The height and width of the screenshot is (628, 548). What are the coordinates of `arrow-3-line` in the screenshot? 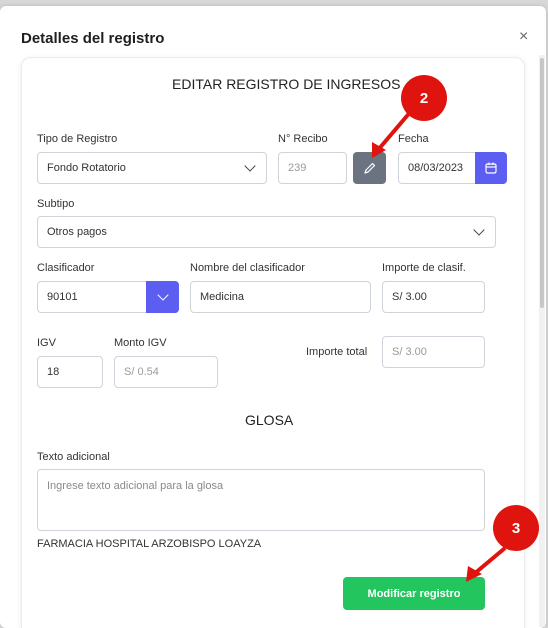 It's located at (489, 561).